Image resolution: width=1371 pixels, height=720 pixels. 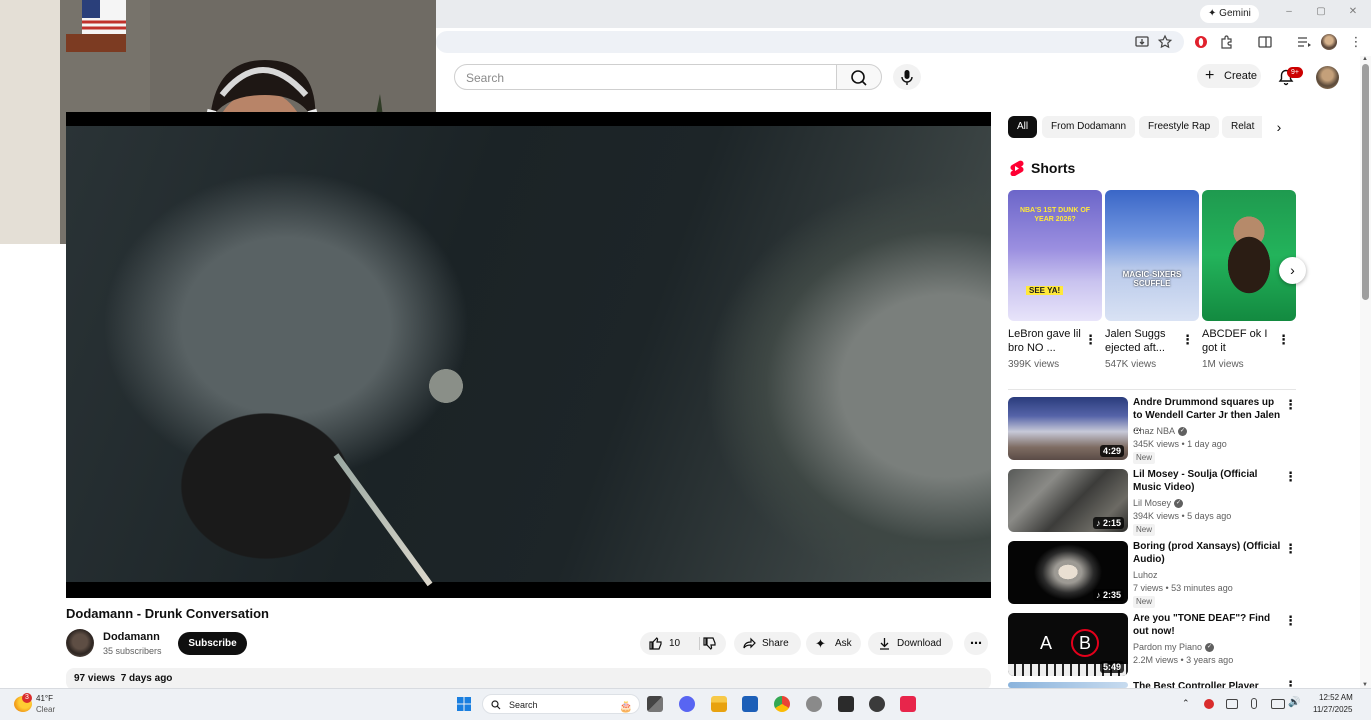 What do you see at coordinates (1356, 42) in the screenshot?
I see `browser-menu-icon: ⋮` at bounding box center [1356, 42].